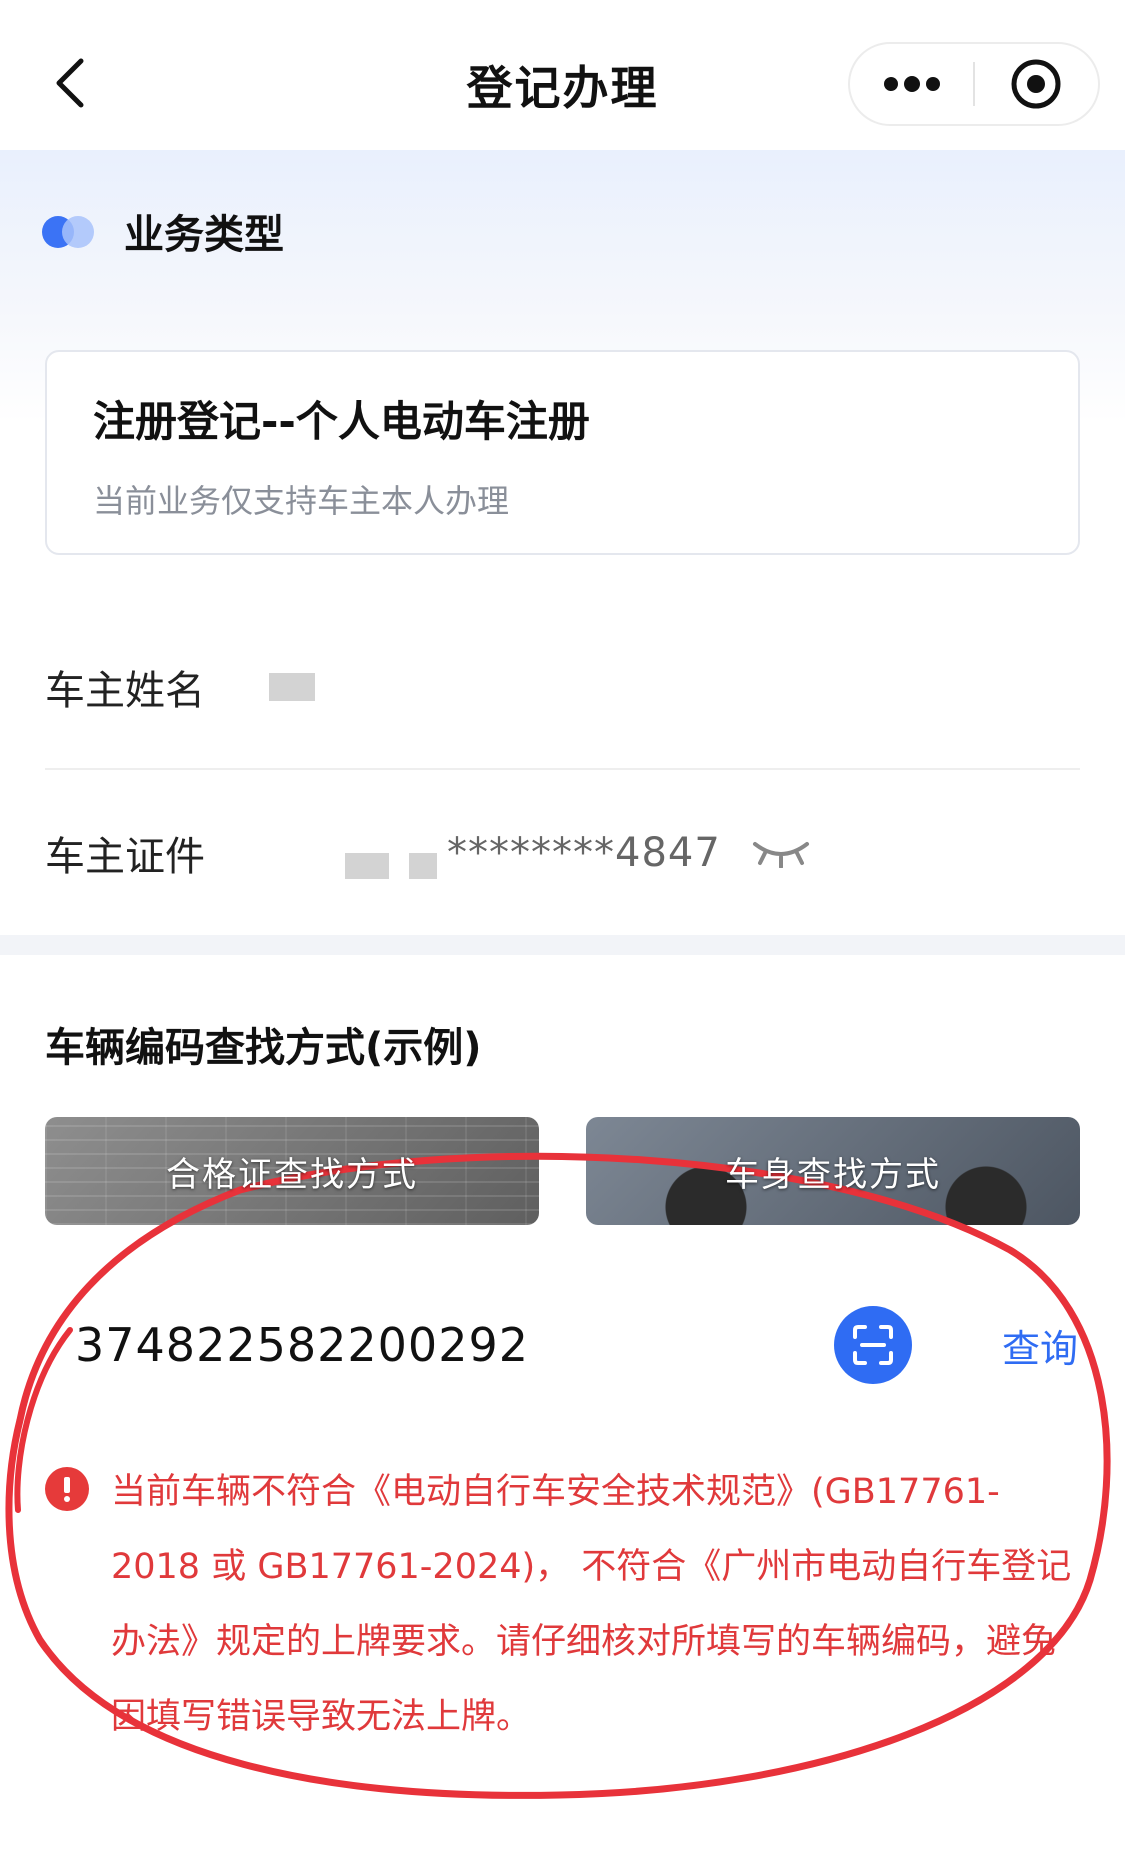  Describe the element at coordinates (292, 1174) in the screenshot. I see `certificate-lookup-label: 合格证查找方式` at that location.